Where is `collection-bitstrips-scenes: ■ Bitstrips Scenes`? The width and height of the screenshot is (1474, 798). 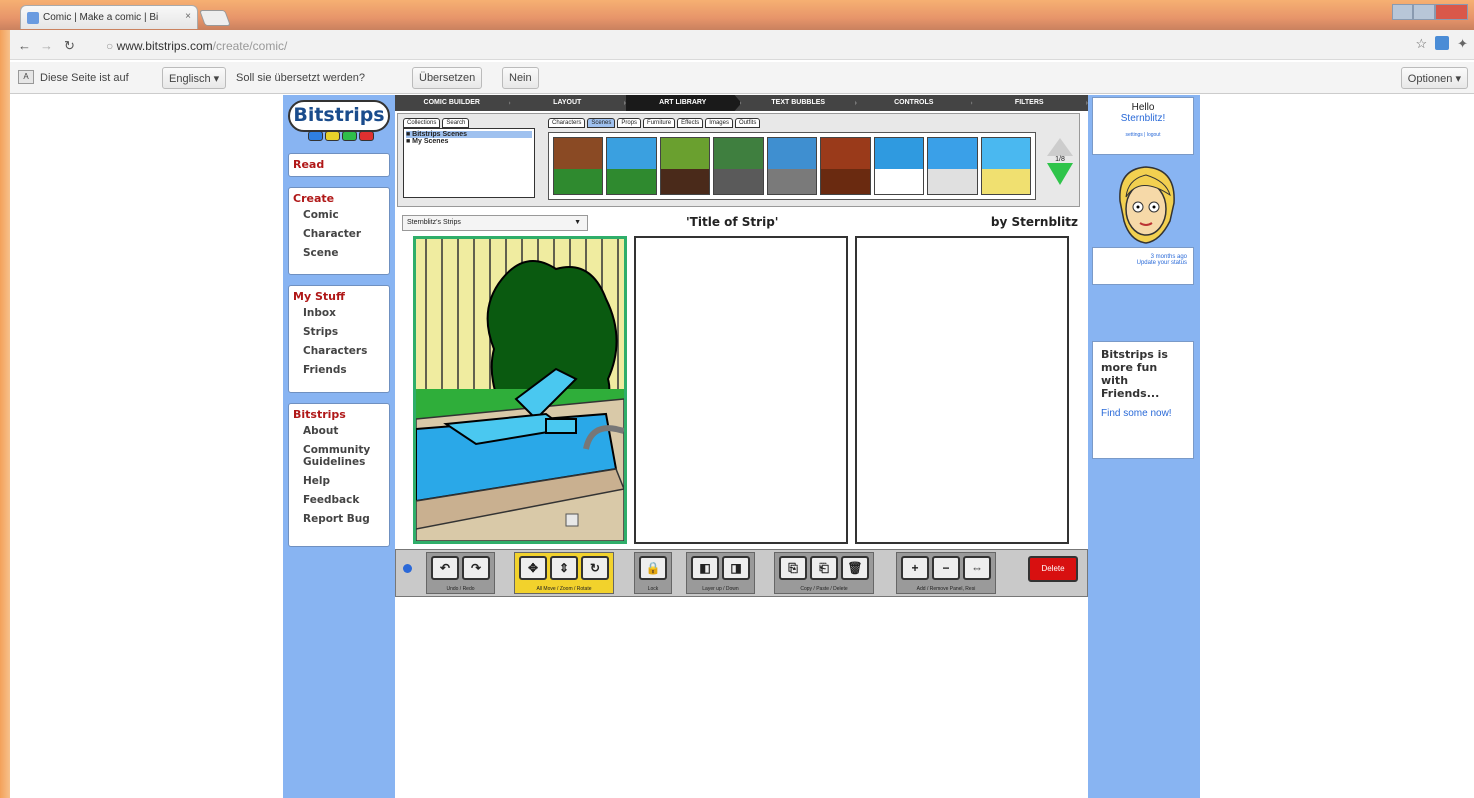
collection-bitstrips-scenes: ■ Bitstrips Scenes is located at coordinates (469, 134).